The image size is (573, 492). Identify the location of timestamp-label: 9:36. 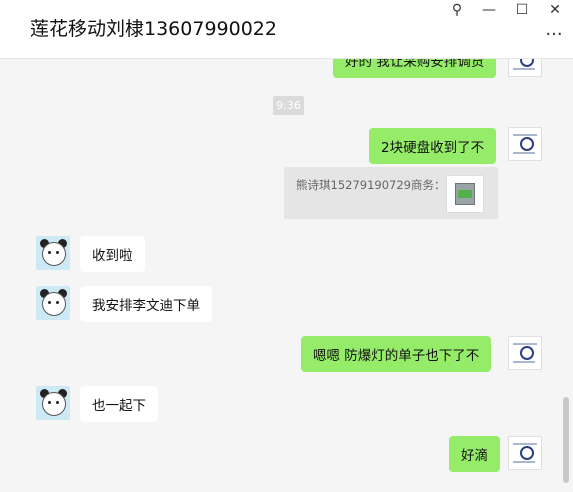
(288, 105).